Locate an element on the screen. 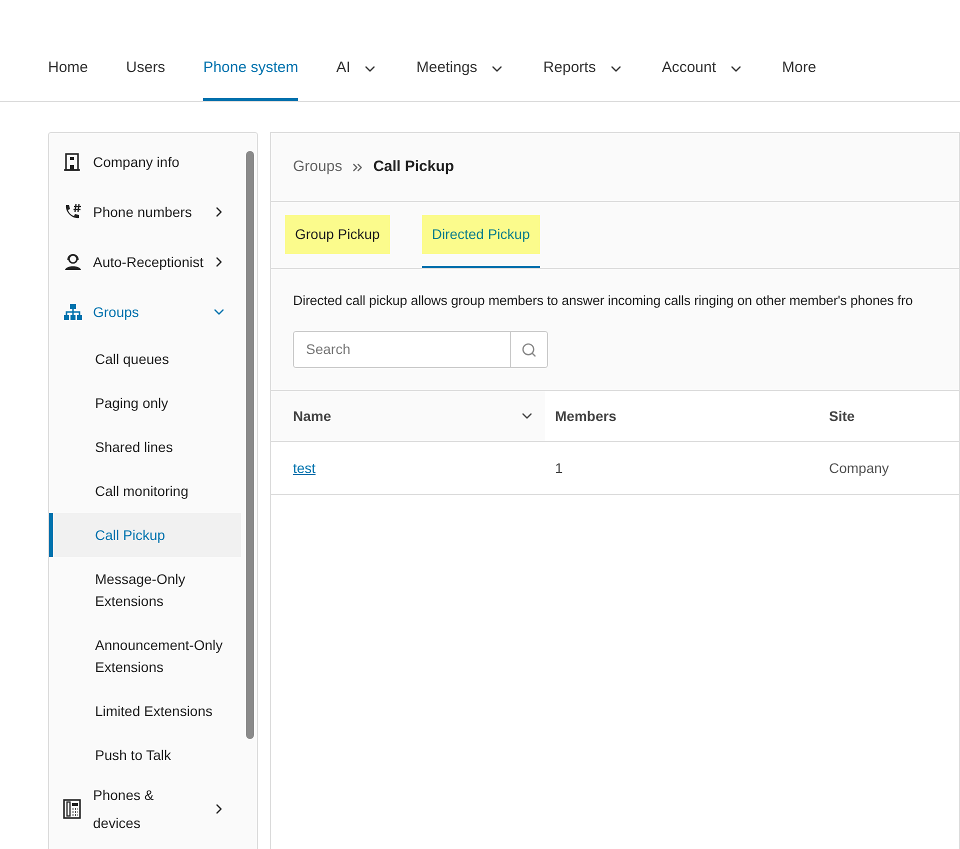 This screenshot has width=960, height=849. nav-tab: AI is located at coordinates (357, 68).